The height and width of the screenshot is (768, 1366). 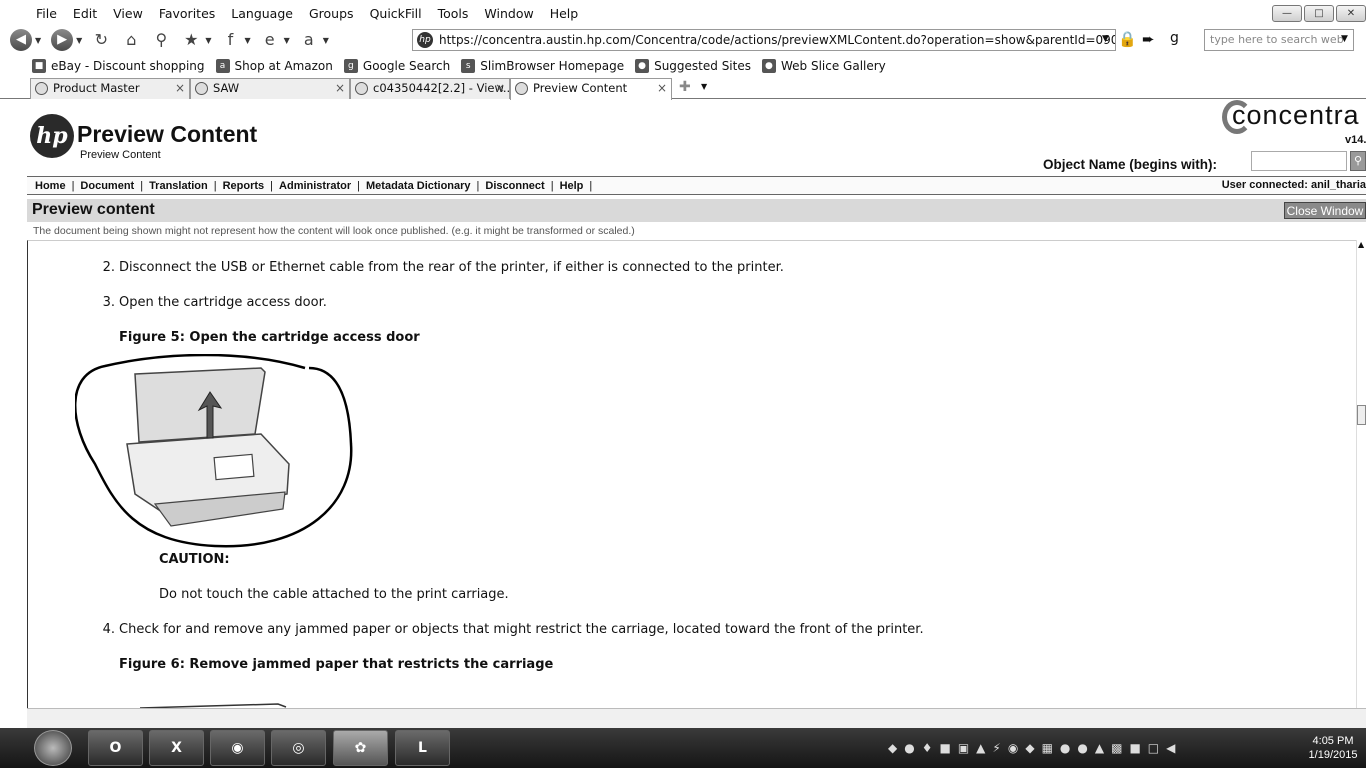 I want to click on taskbar-excel: X, so click(x=176, y=748).